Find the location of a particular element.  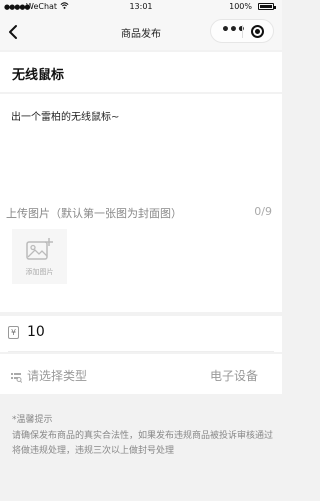

image-add-icon is located at coordinates (39, 249).